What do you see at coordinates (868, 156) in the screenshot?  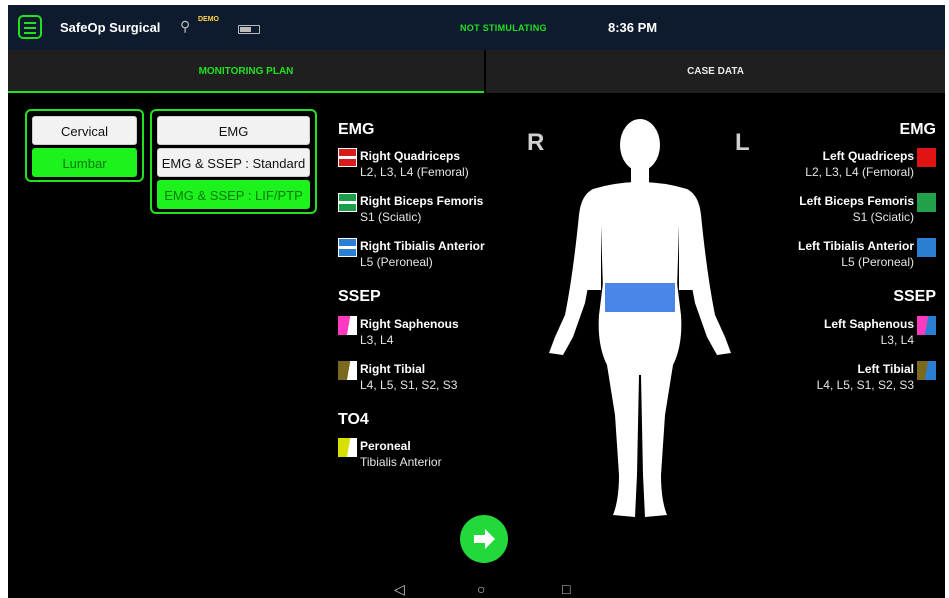 I see `muscle-name: Left Quadriceps` at bounding box center [868, 156].